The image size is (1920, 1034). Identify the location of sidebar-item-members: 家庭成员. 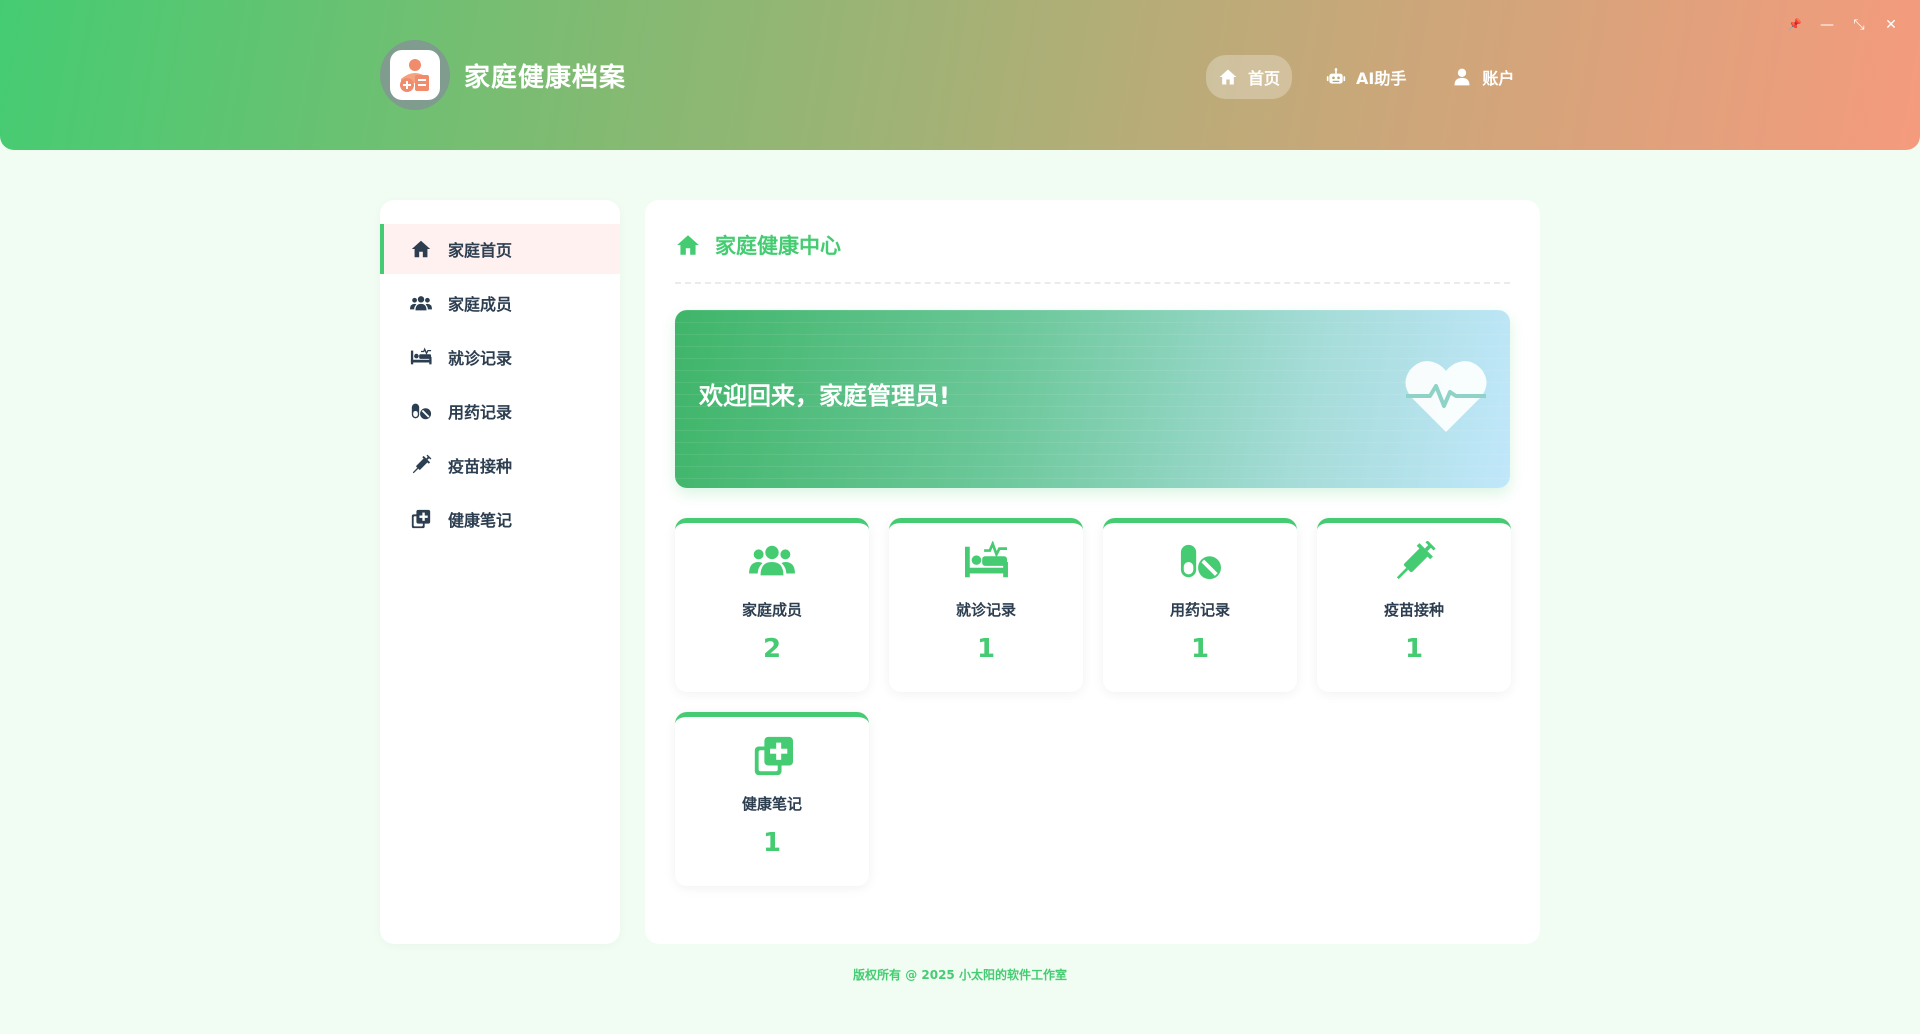
(500, 303).